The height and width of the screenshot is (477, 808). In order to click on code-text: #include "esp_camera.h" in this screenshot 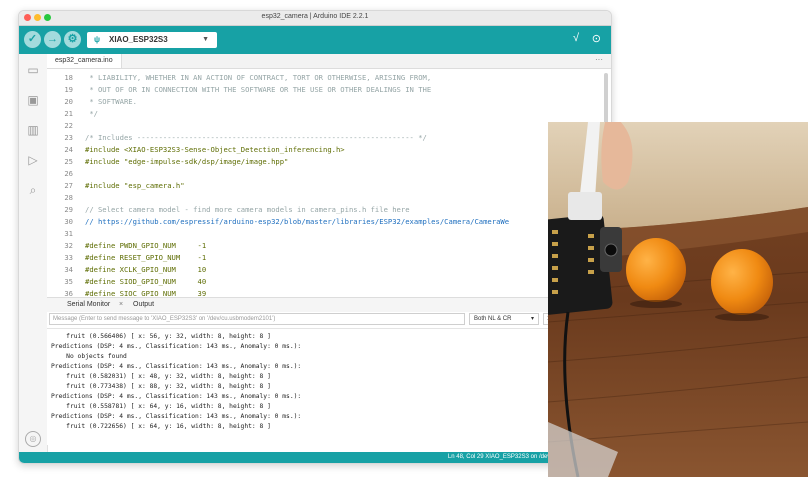, I will do `click(135, 185)`.